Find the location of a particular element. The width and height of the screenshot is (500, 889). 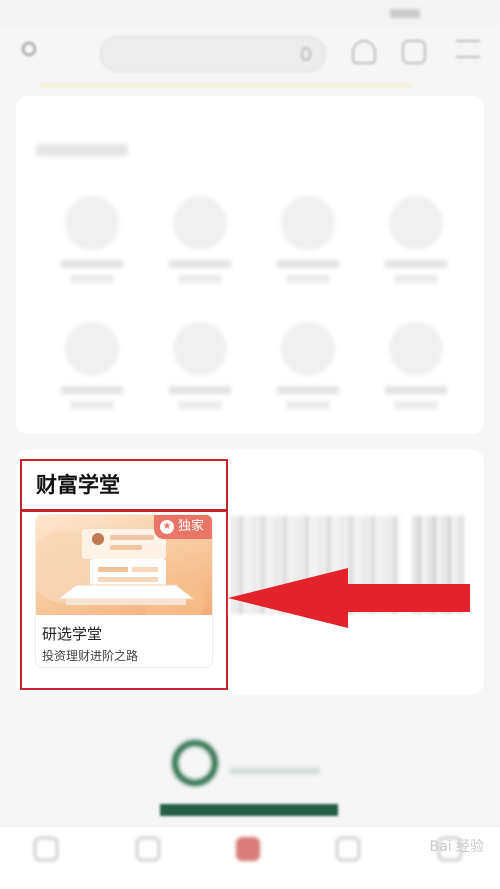

brand-logo is located at coordinates (257, 765).